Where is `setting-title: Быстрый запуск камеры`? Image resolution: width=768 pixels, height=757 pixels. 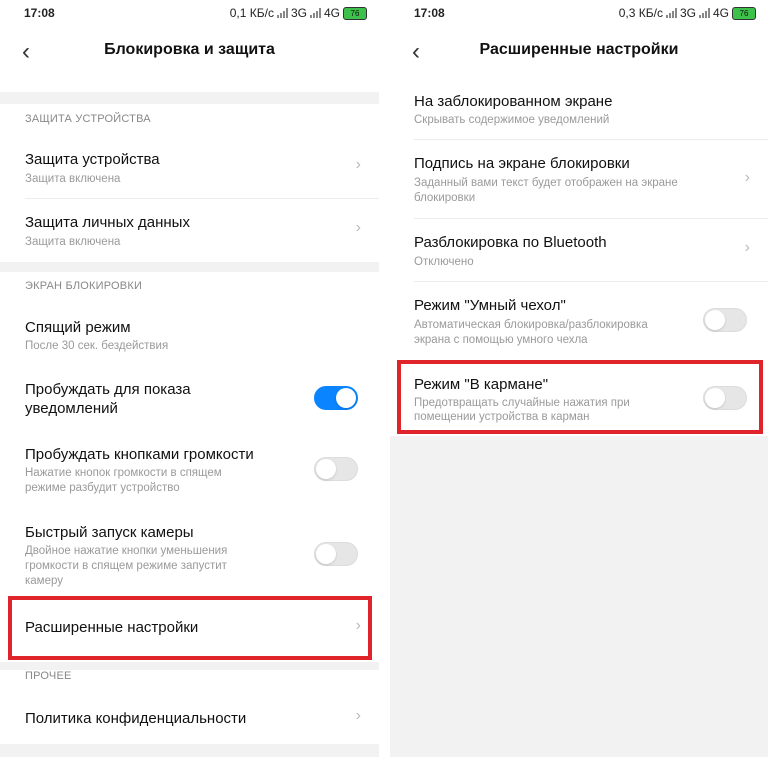 setting-title: Быстрый запуск камеры is located at coordinates (109, 532).